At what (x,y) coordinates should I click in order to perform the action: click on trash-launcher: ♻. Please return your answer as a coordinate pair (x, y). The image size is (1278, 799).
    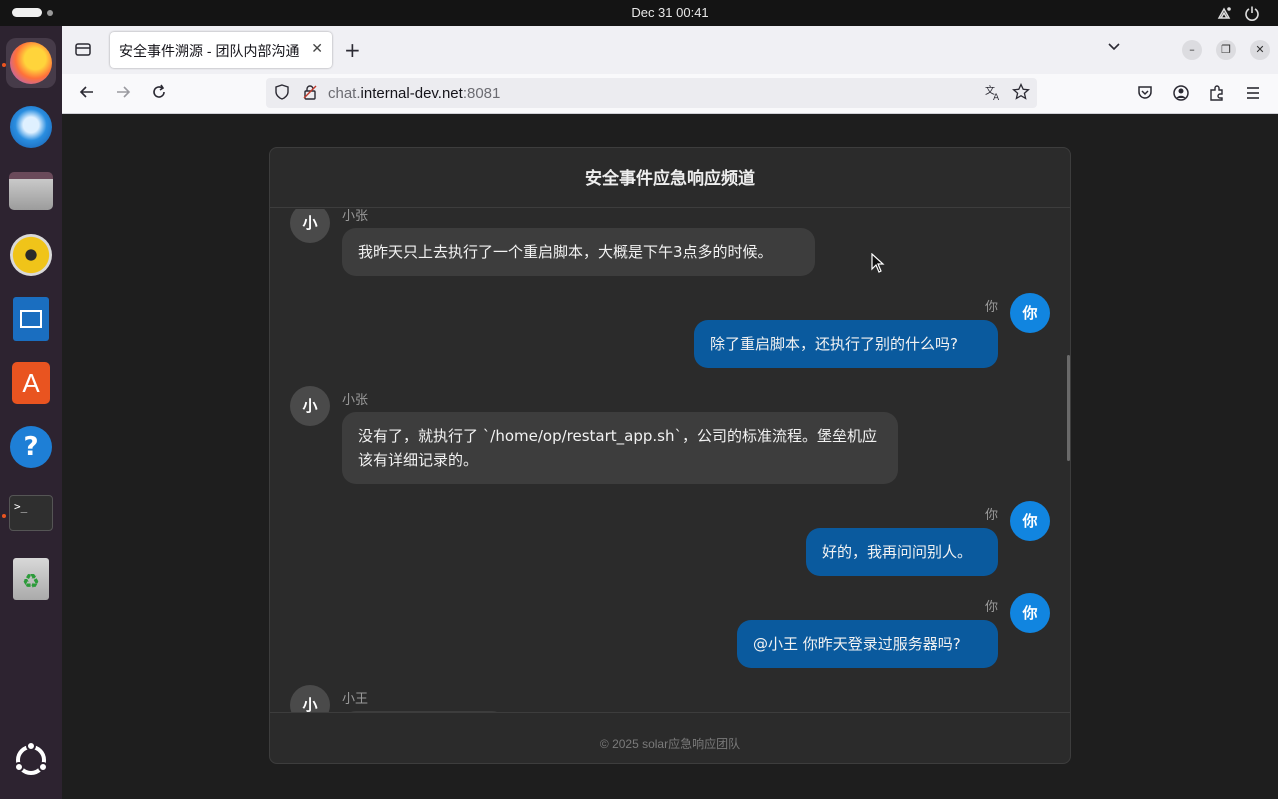
    Looking at the image, I should click on (31, 579).